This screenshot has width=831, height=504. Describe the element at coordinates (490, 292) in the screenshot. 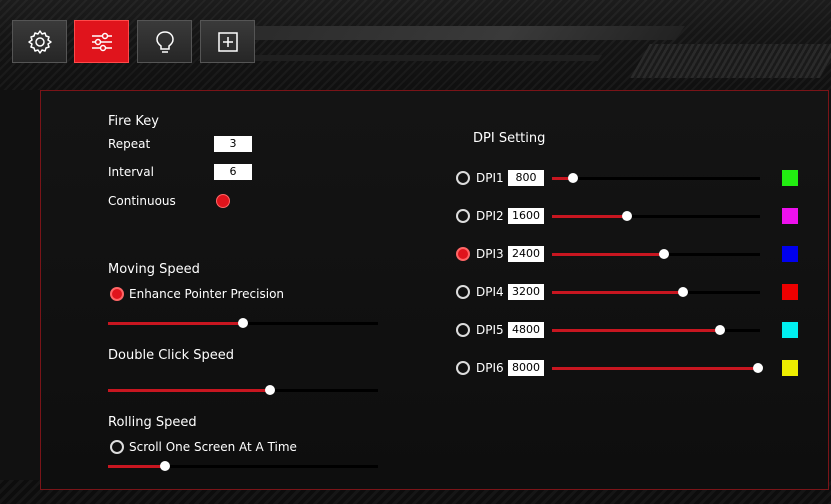

I see `dpi-label: DPI4` at that location.